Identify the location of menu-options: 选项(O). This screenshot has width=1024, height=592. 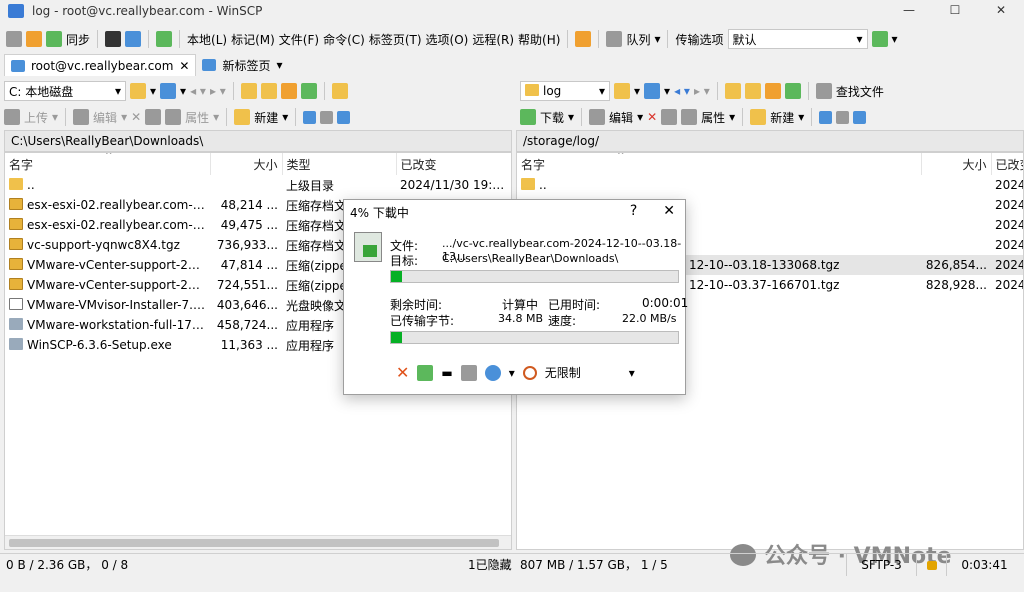
(447, 39).